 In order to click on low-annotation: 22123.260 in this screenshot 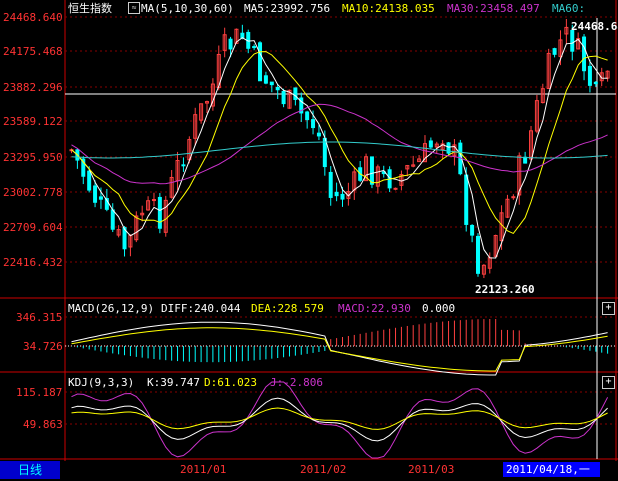, I will do `click(505, 289)`.